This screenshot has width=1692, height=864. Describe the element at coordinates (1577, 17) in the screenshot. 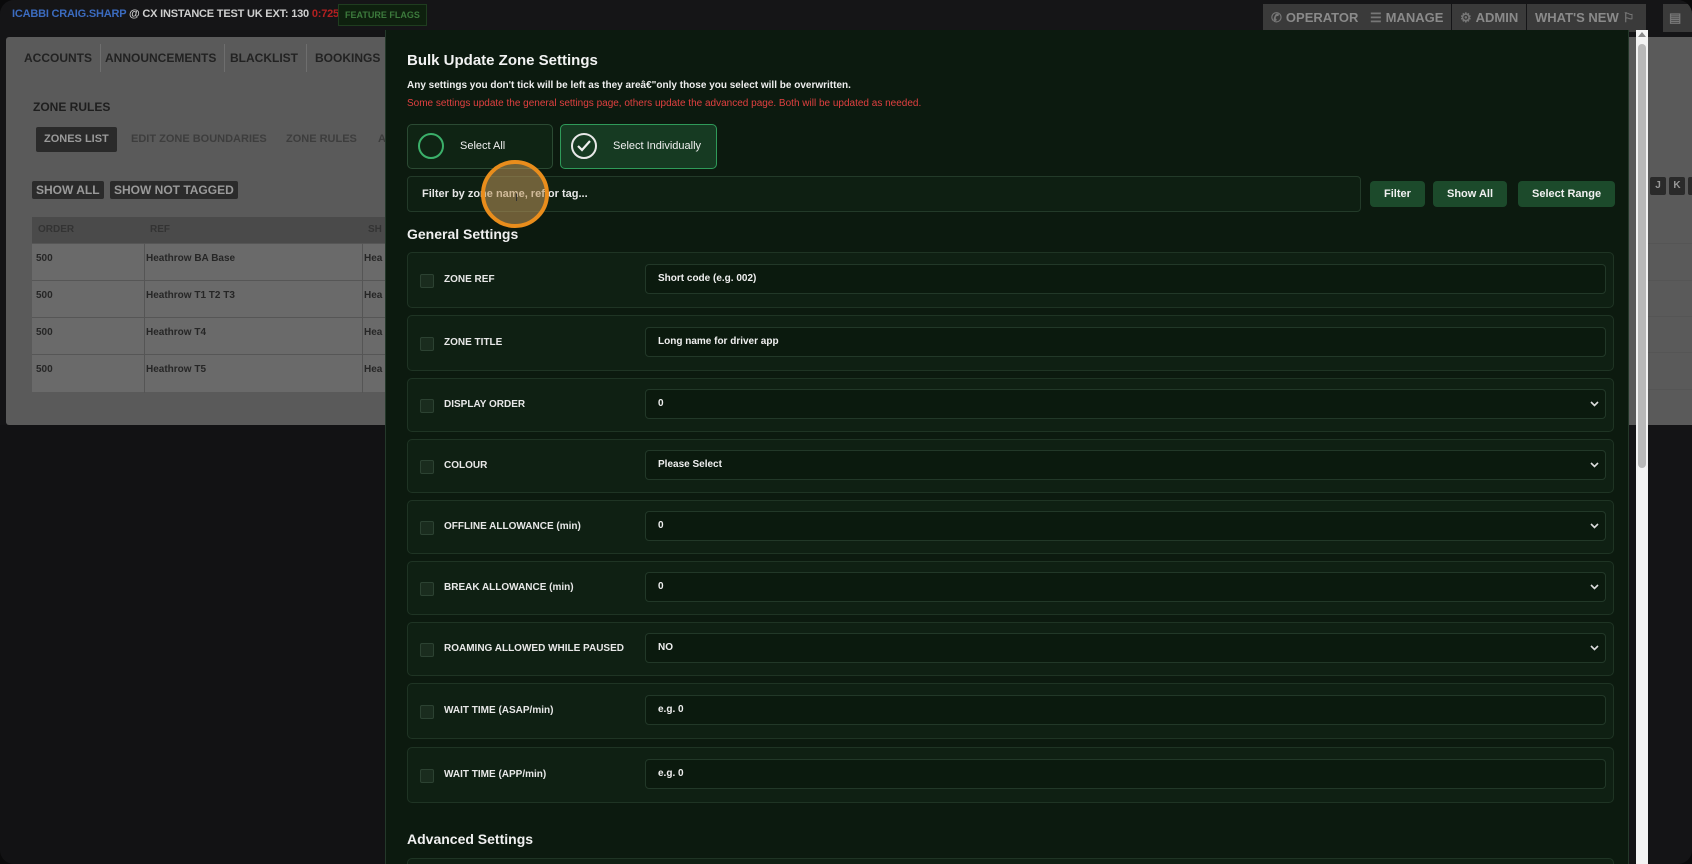

I see `nav-whats-new-label: WHAT'S NEW` at that location.